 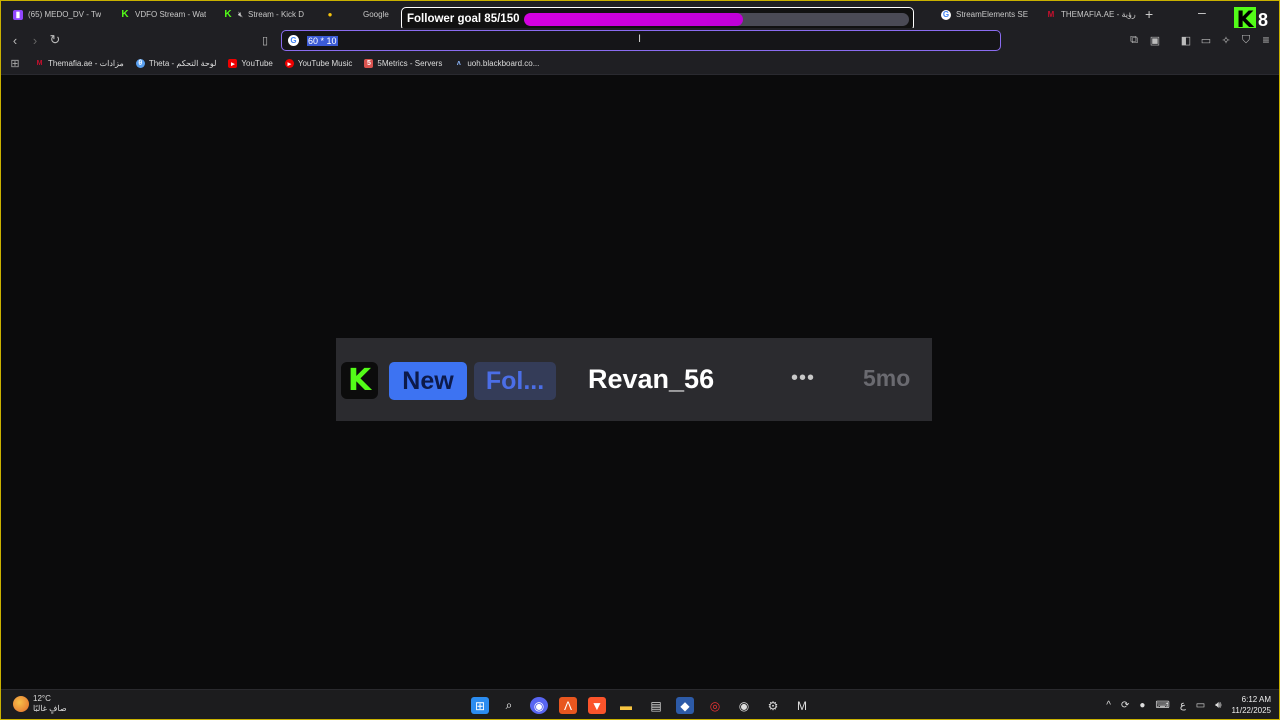 I want to click on youtube-music-icon: ▸, so click(x=289, y=63).